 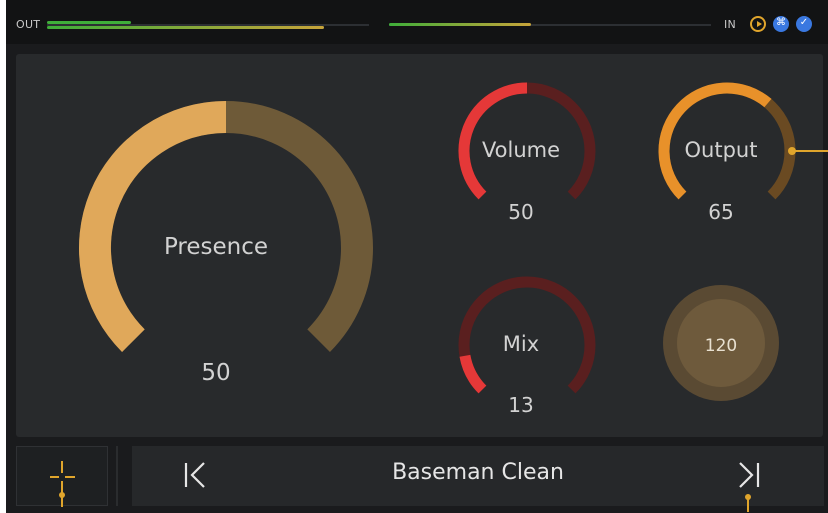 I want to click on mix-value: 13, so click(x=521, y=405).